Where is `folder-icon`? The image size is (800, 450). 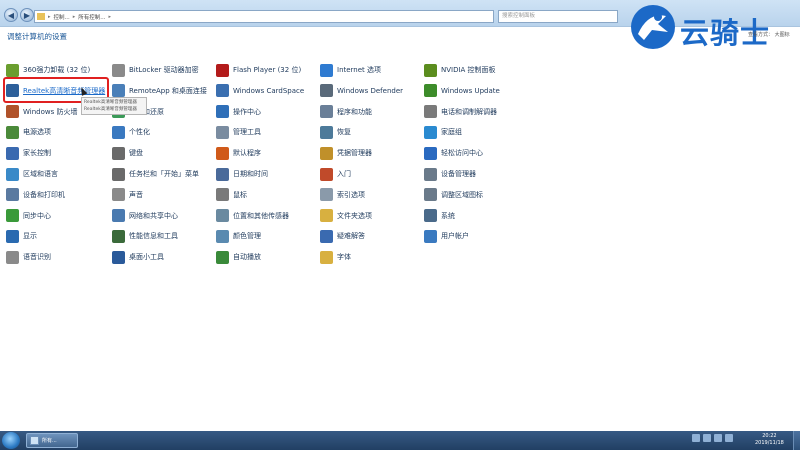
folder-icon is located at coordinates (41, 16).